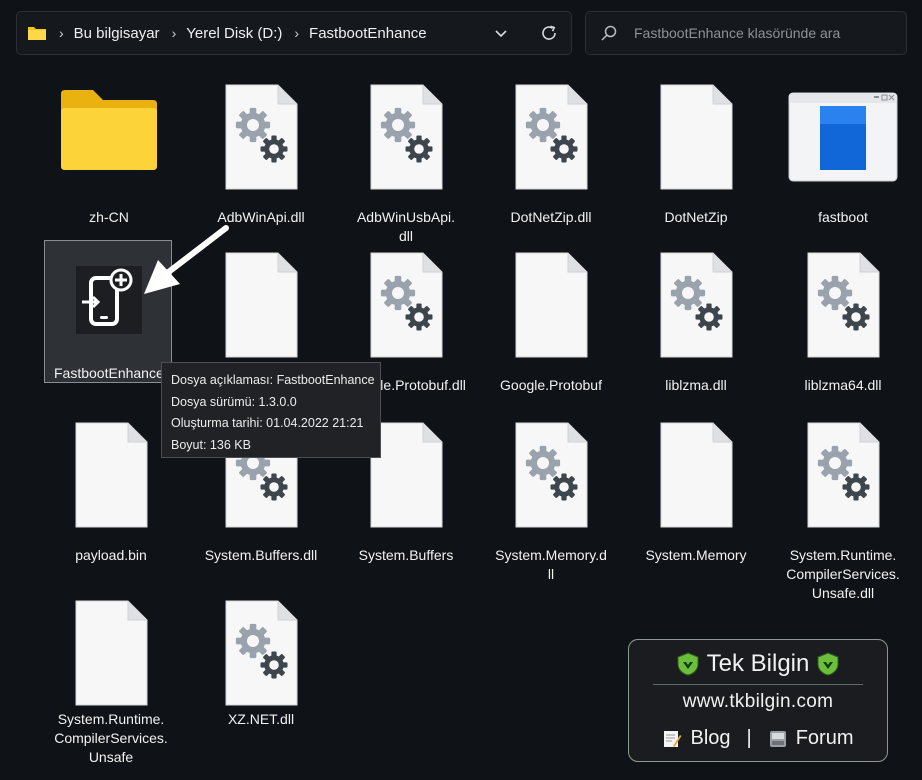 This screenshot has width=922, height=780. I want to click on file-item-xz-net-dll: XZ.NET.dll, so click(261, 664).